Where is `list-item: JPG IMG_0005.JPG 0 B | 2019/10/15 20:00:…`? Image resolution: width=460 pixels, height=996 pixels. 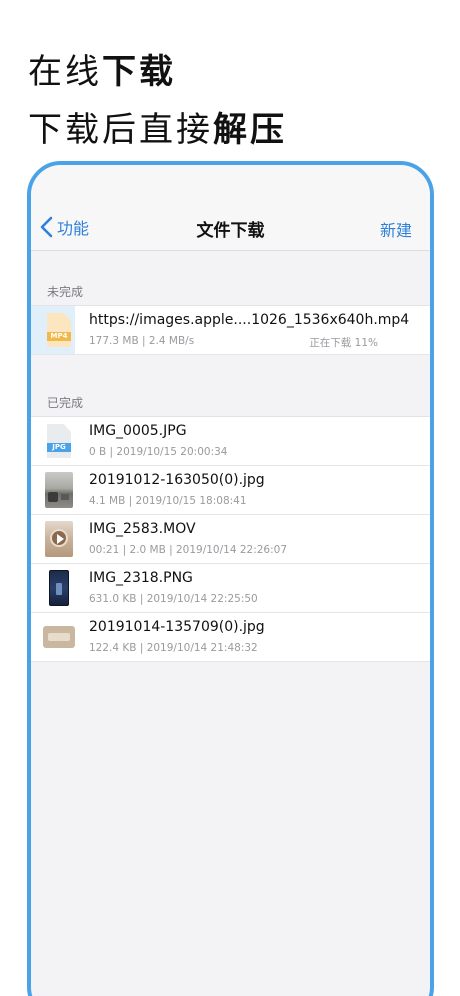
list-item: JPG IMG_0005.JPG 0 B | 2019/10/15 20:00:… is located at coordinates (230, 441).